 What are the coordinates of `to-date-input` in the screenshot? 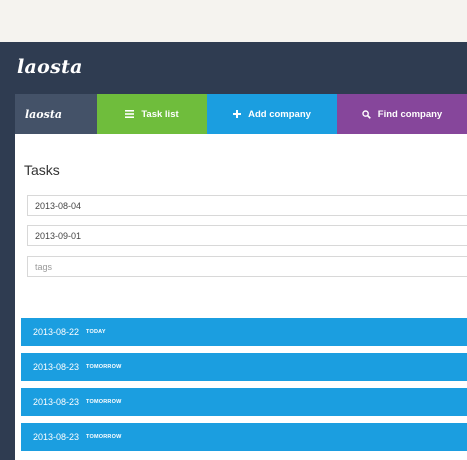 It's located at (247, 235).